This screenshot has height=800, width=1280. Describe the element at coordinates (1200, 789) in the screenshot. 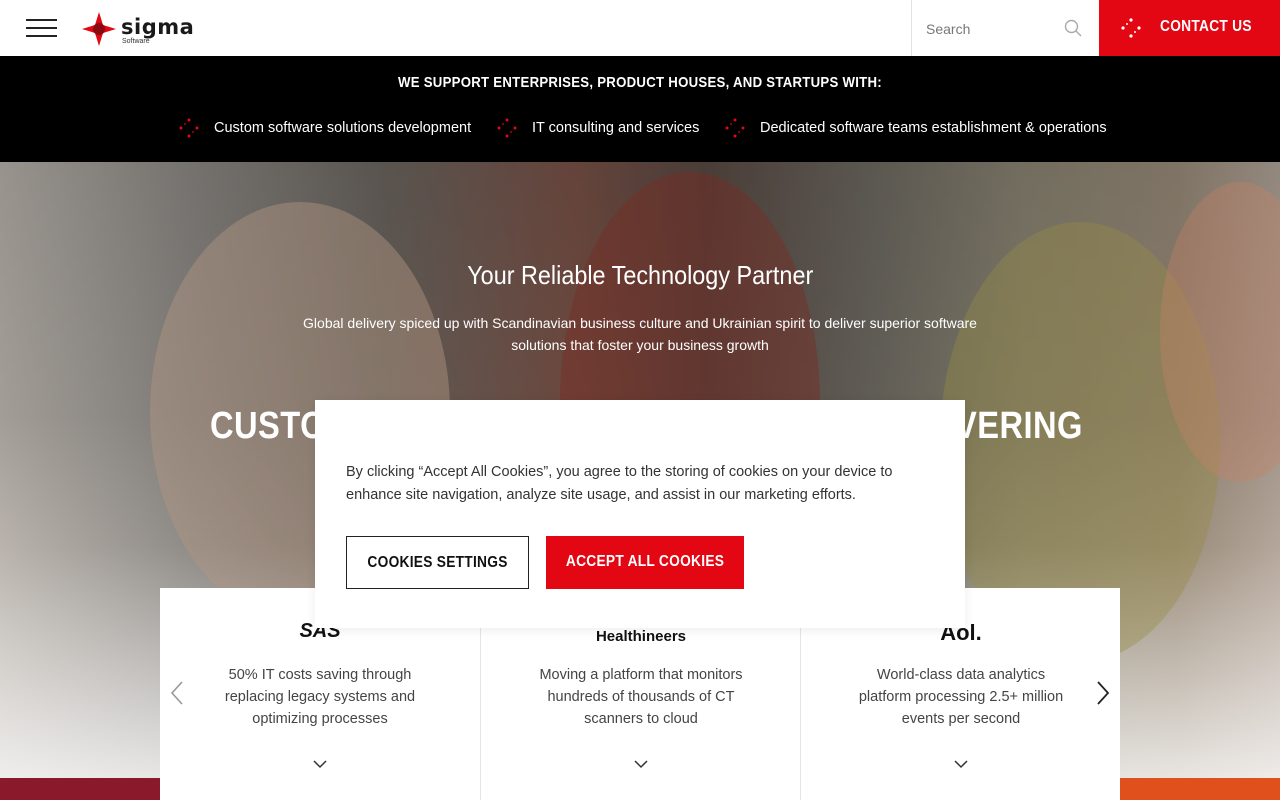

I see `bottom-strip-right` at that location.